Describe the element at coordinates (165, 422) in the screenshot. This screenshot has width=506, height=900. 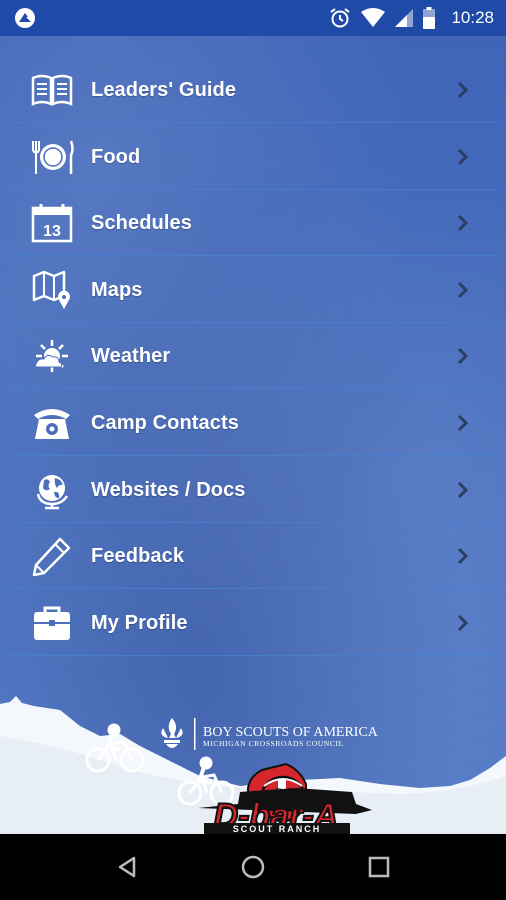
I see `menu-item-label: Camp Contacts` at that location.